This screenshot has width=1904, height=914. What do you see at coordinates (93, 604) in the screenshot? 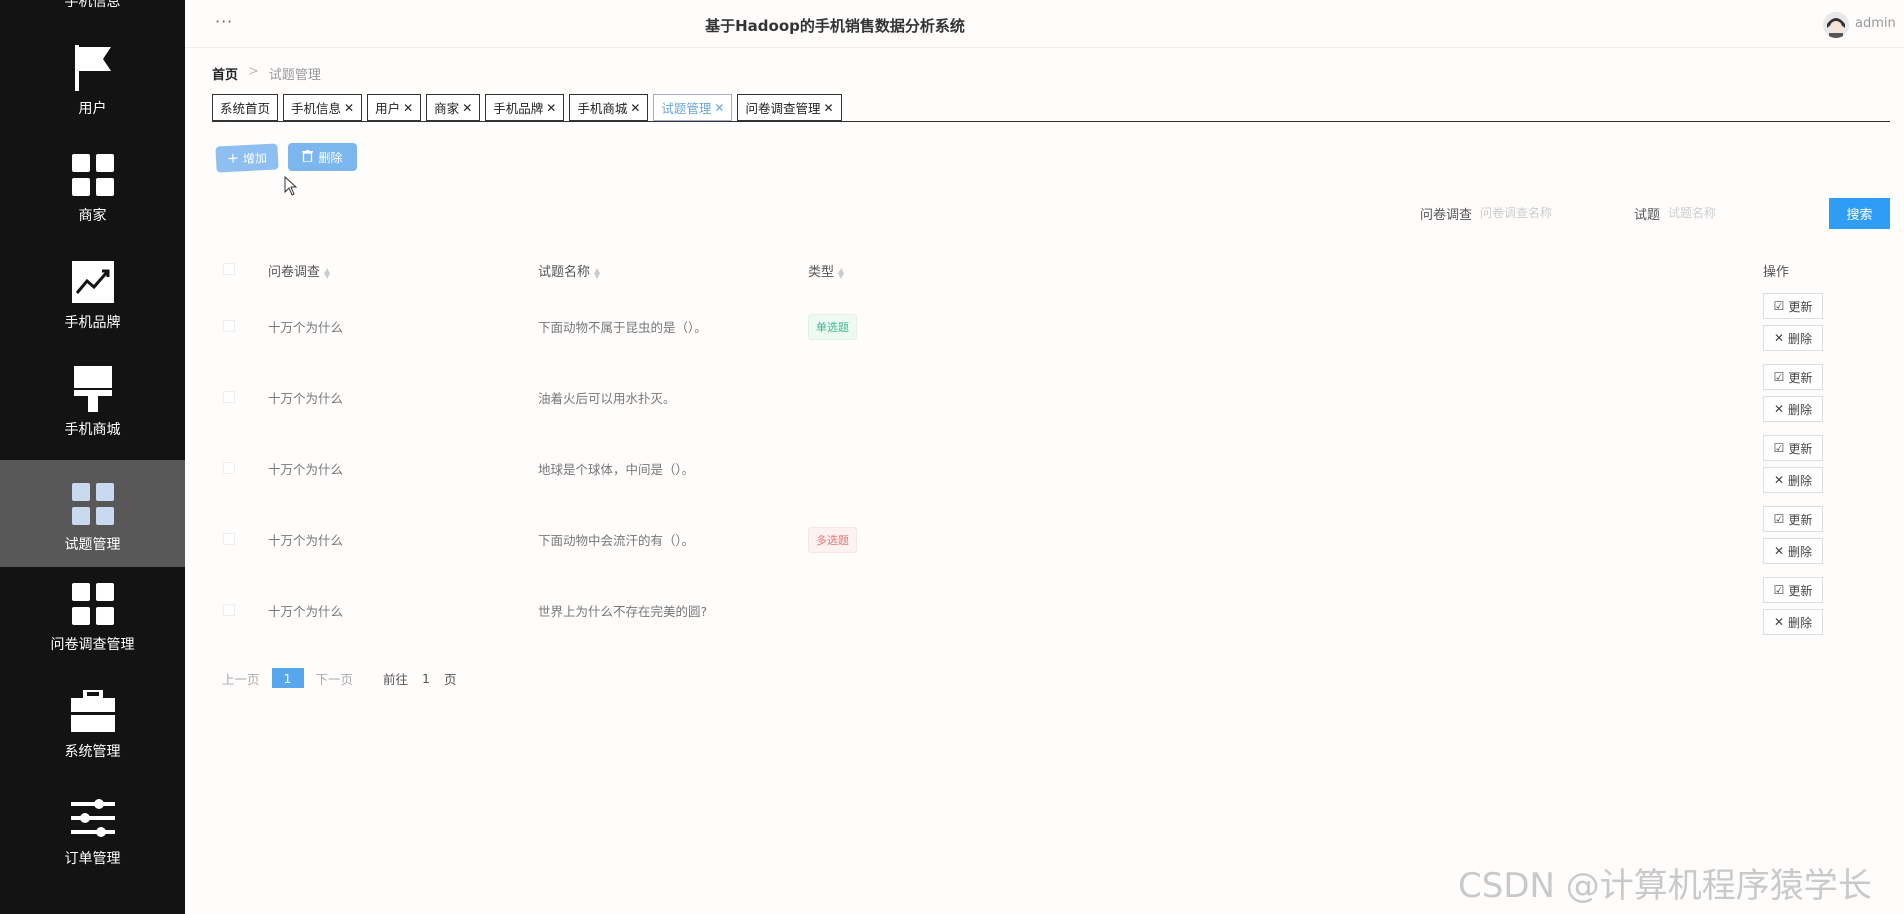
I see `grid-icon` at bounding box center [93, 604].